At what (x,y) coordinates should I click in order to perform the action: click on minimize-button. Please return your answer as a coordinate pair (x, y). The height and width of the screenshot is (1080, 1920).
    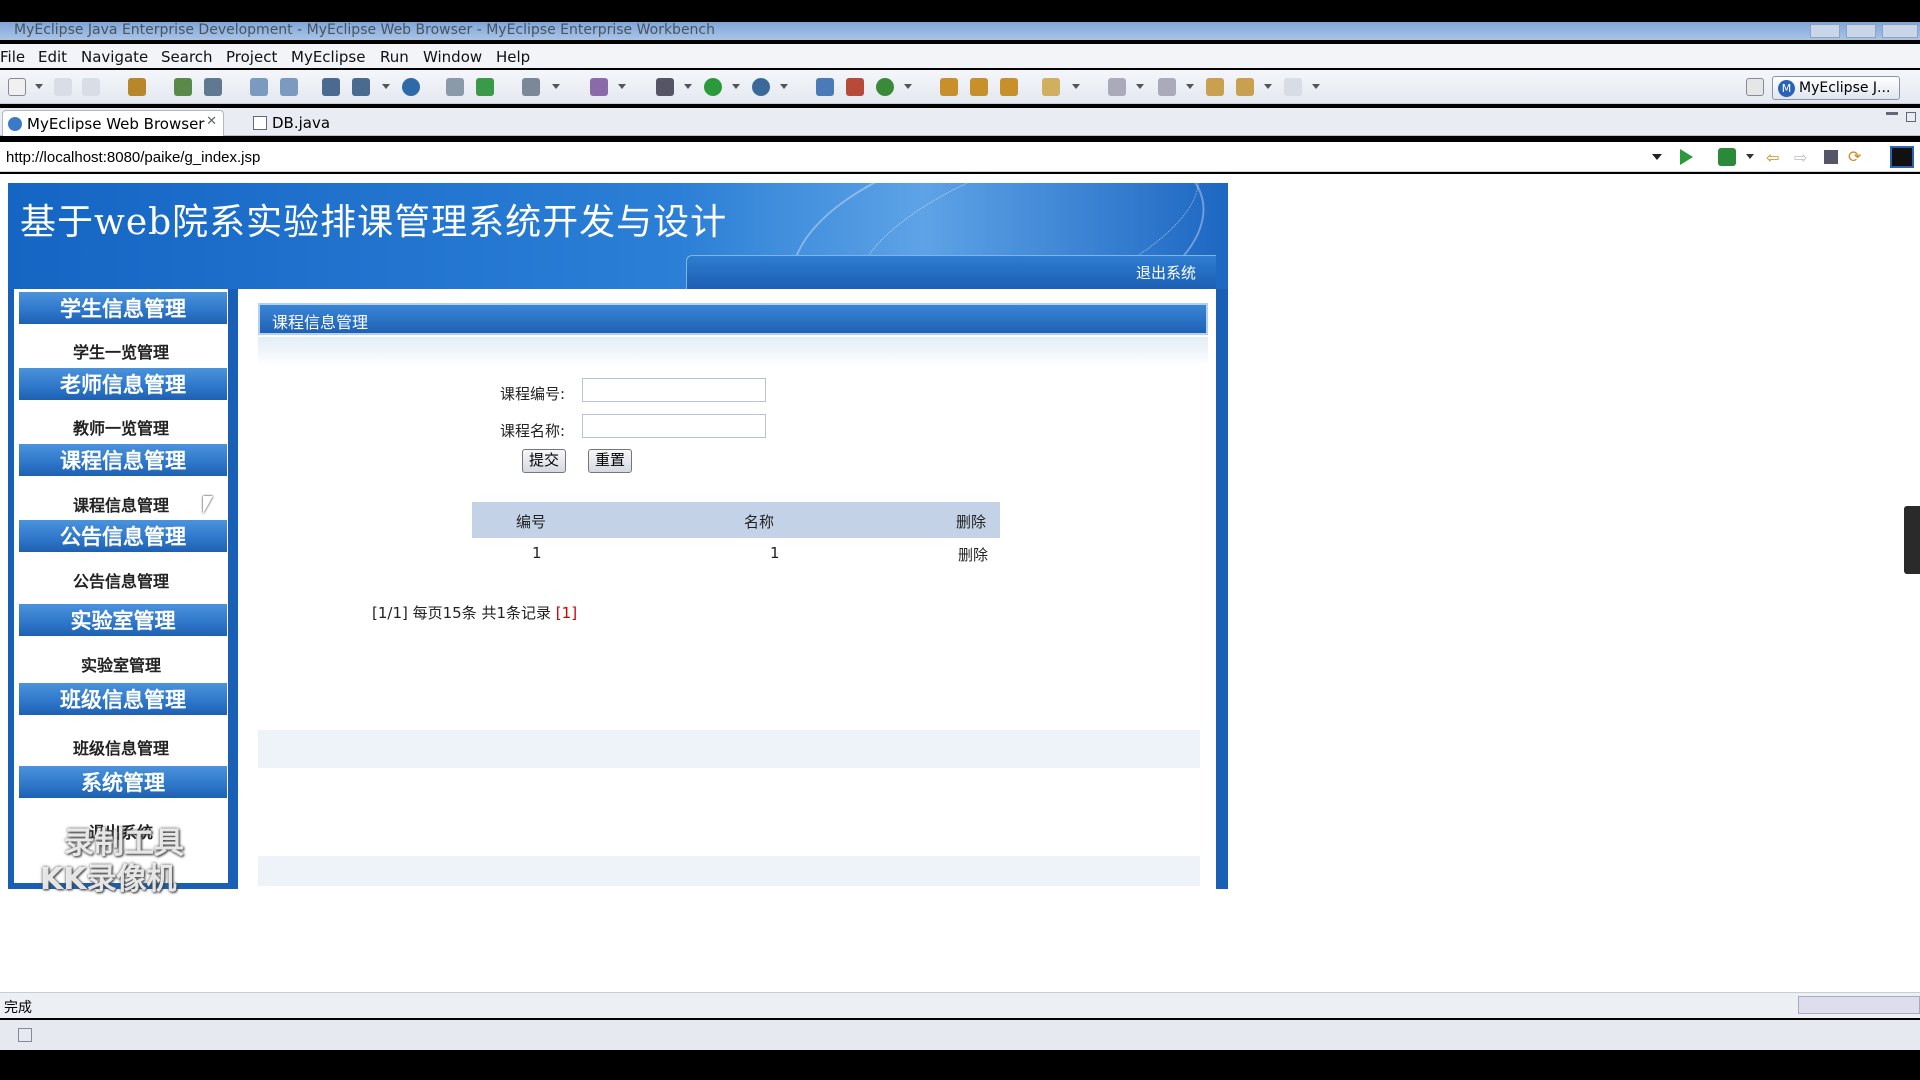
    Looking at the image, I should click on (1825, 31).